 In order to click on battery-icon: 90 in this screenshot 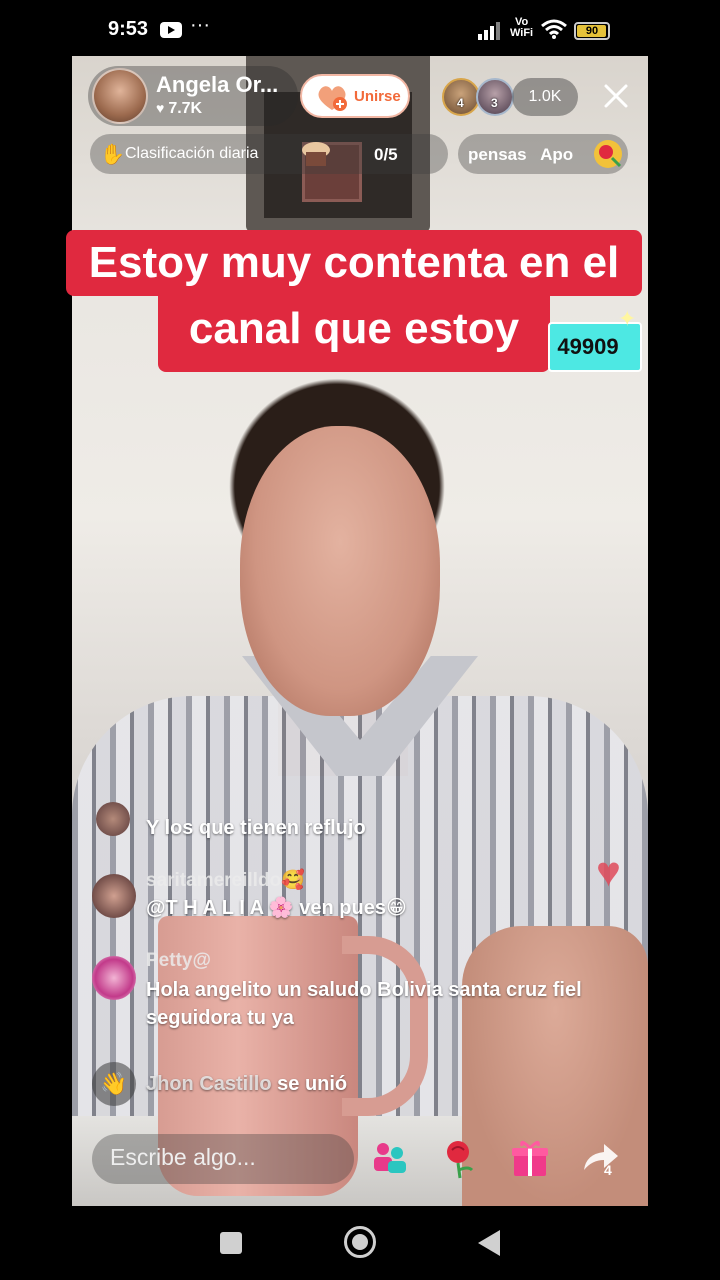, I will do `click(592, 31)`.